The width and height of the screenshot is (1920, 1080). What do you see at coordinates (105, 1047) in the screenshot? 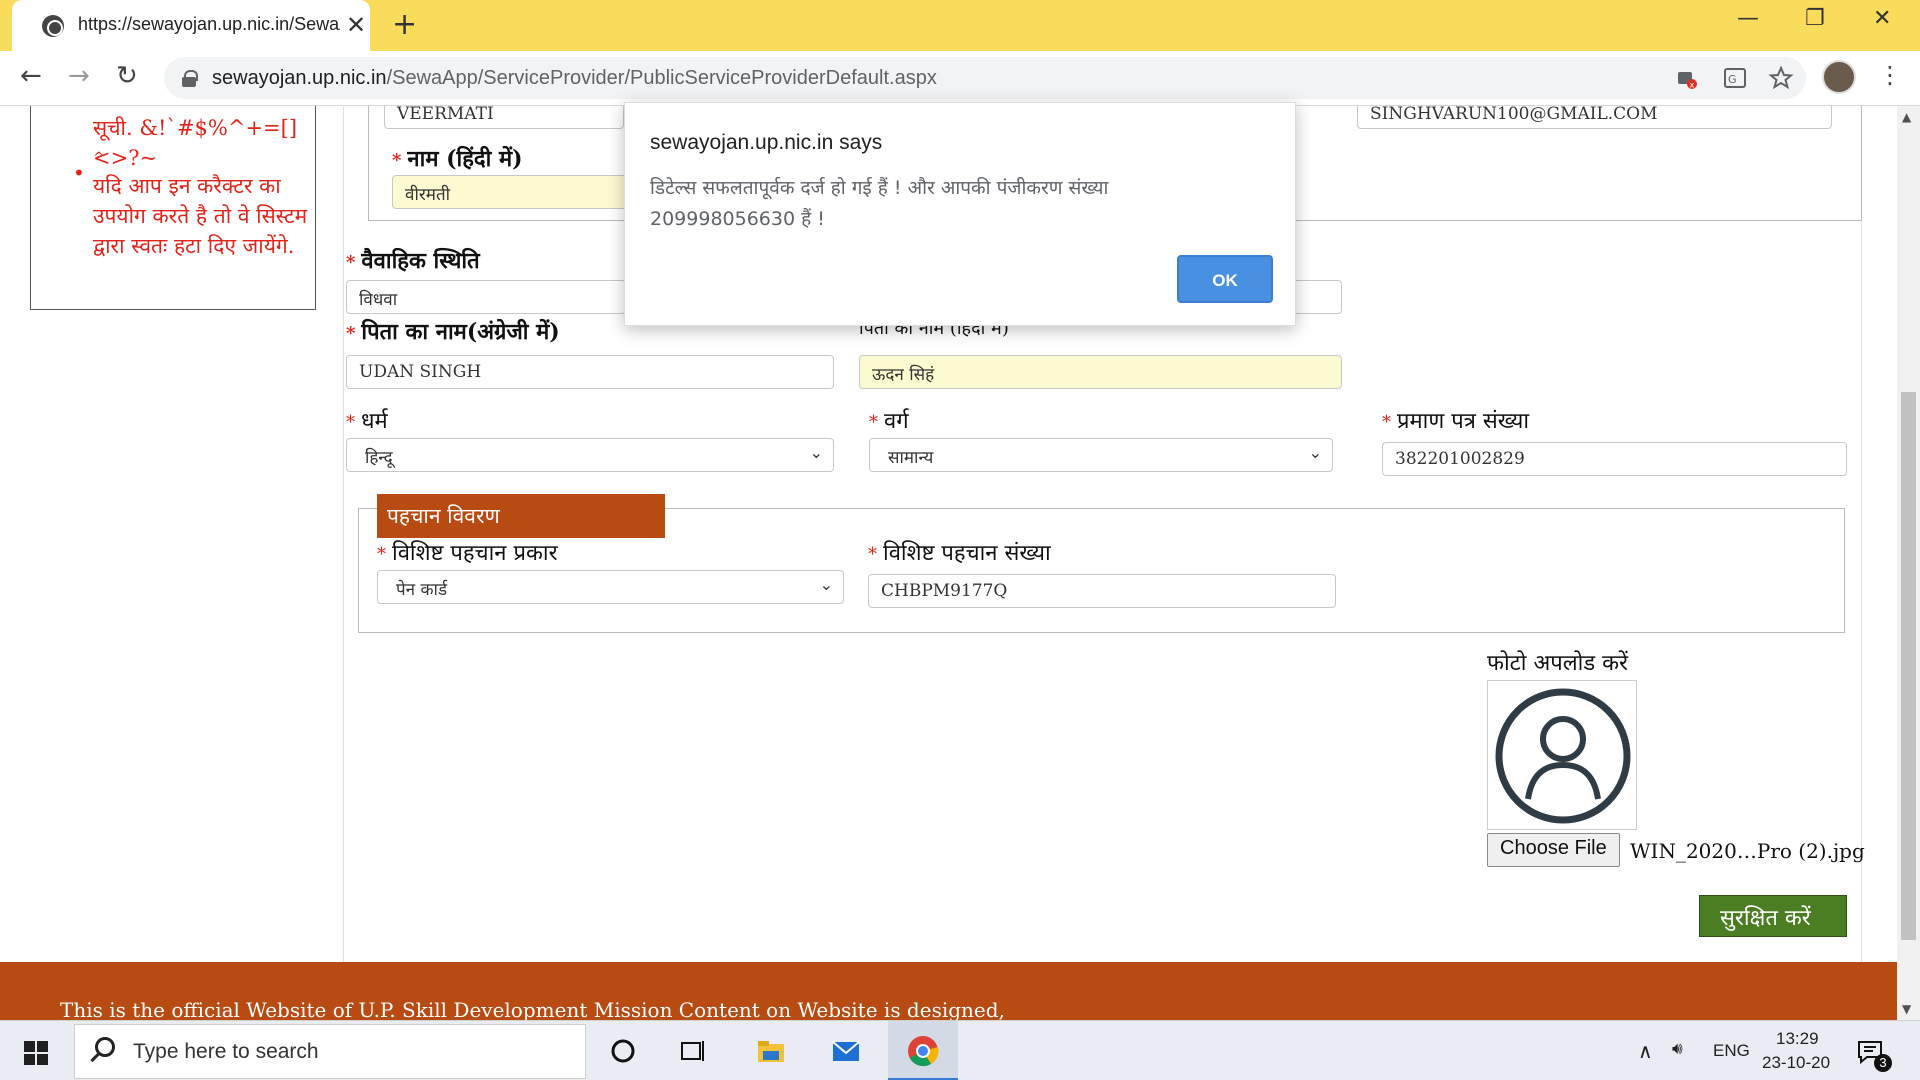
I see `search-icon` at bounding box center [105, 1047].